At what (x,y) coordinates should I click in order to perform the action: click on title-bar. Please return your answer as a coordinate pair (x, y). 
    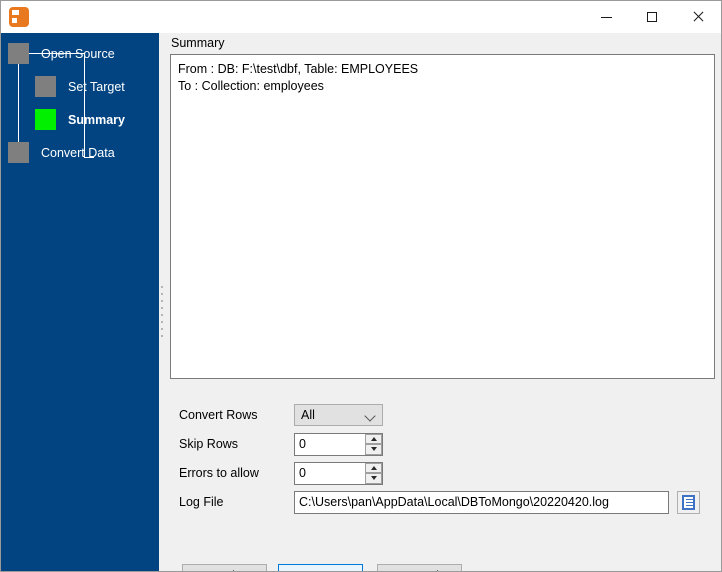
    Looking at the image, I should click on (361, 17).